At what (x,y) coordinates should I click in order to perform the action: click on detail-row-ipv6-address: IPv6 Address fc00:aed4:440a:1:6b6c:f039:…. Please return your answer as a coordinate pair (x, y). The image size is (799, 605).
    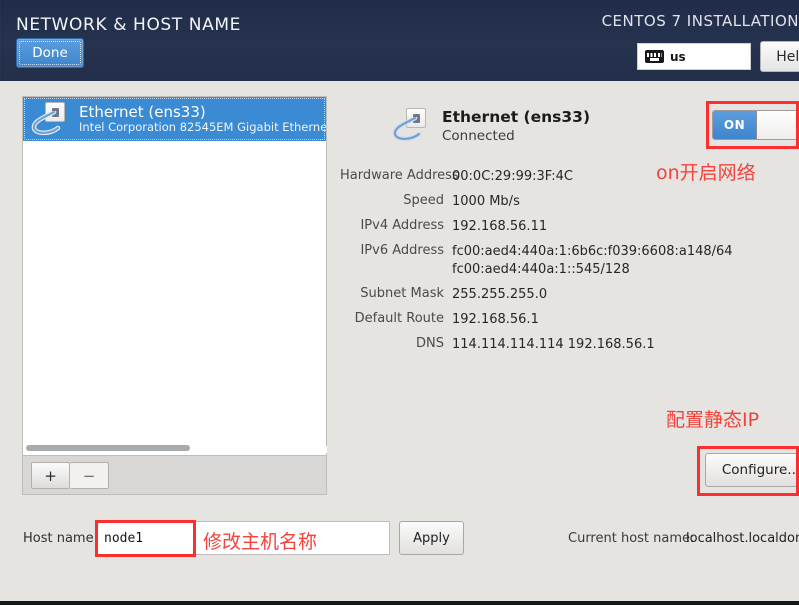
    Looking at the image, I should click on (550, 260).